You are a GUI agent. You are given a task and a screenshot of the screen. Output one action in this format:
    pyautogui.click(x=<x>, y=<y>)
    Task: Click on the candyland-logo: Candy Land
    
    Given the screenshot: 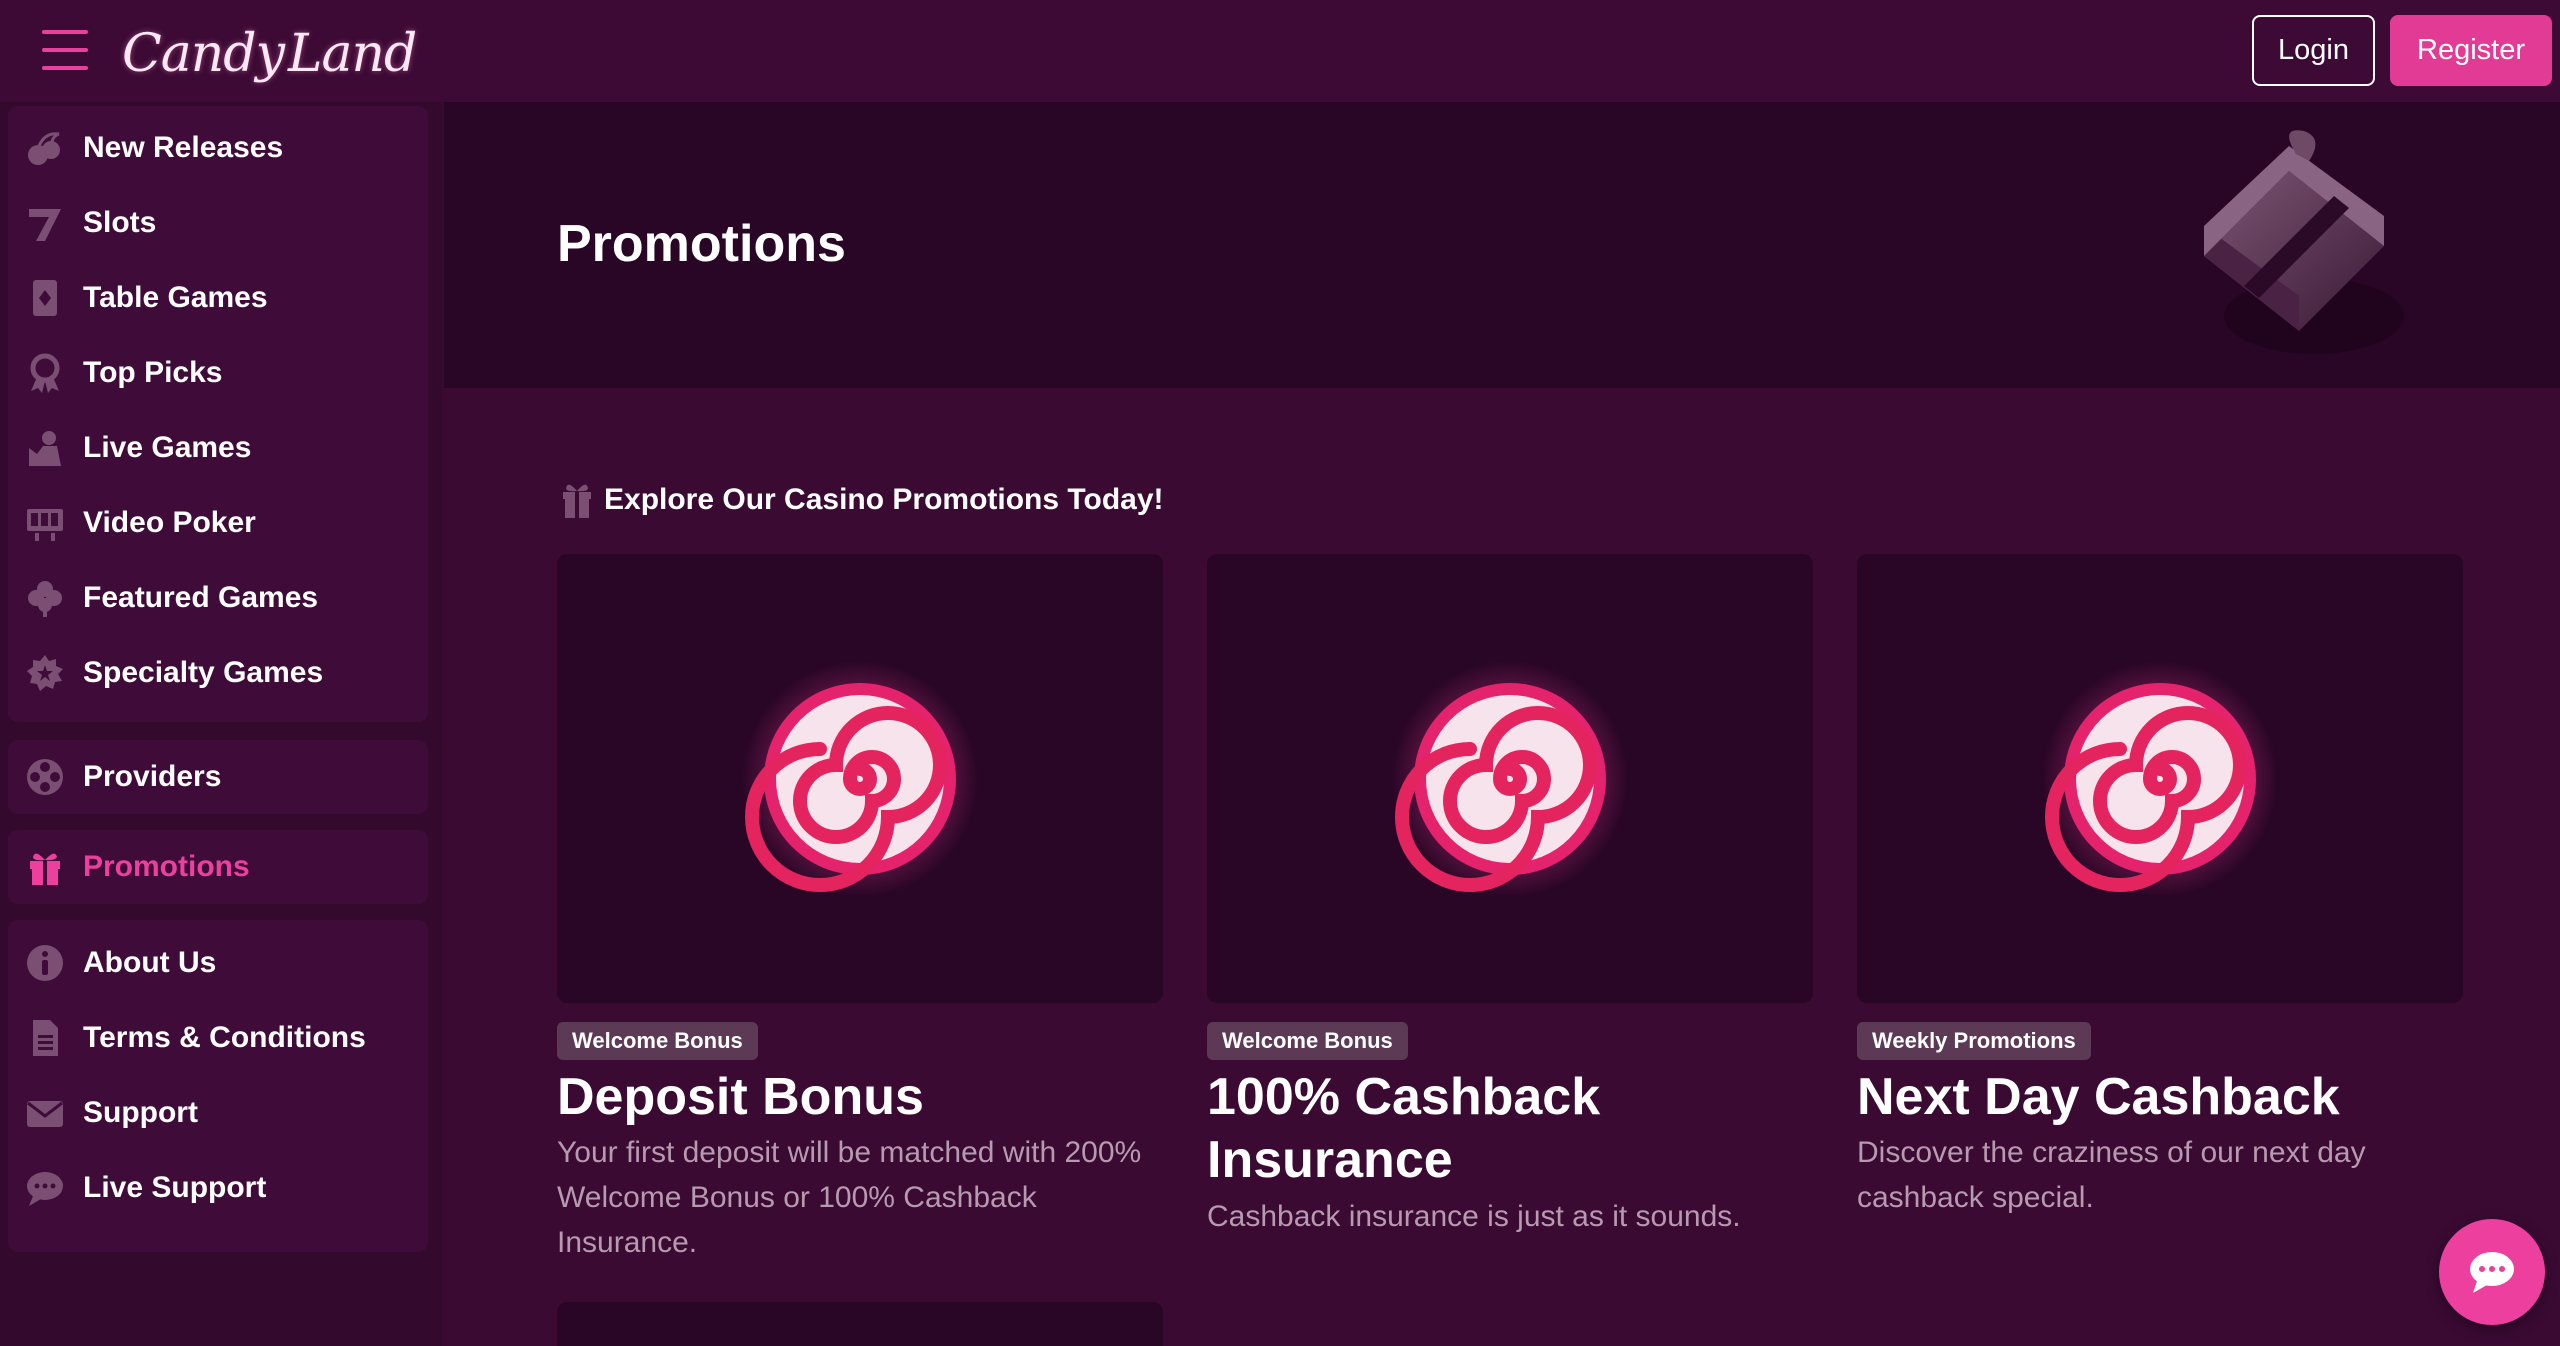 What is the action you would take?
    pyautogui.click(x=269, y=54)
    